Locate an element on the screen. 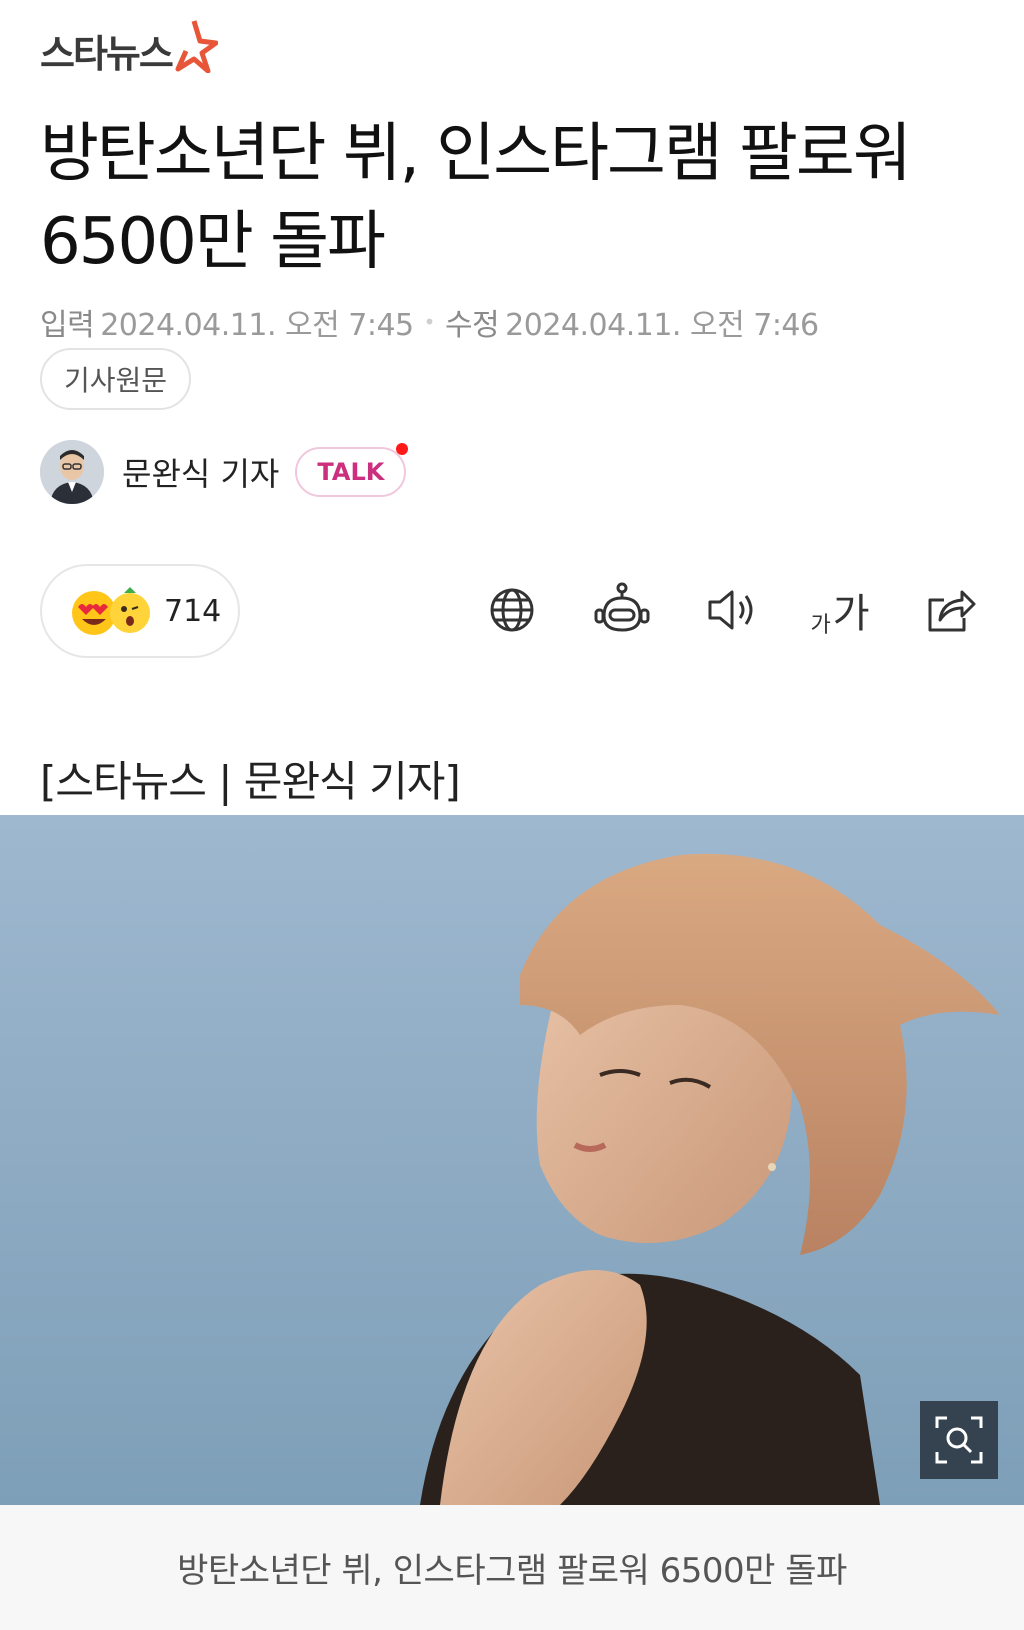 Image resolution: width=1024 pixels, height=1630 pixels. font-size-icon: 가 가 is located at coordinates (839, 610).